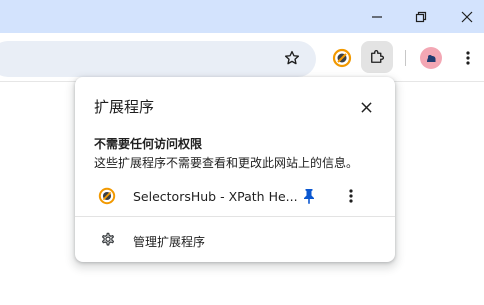 The width and height of the screenshot is (484, 305). I want to click on extensions-button, so click(377, 57).